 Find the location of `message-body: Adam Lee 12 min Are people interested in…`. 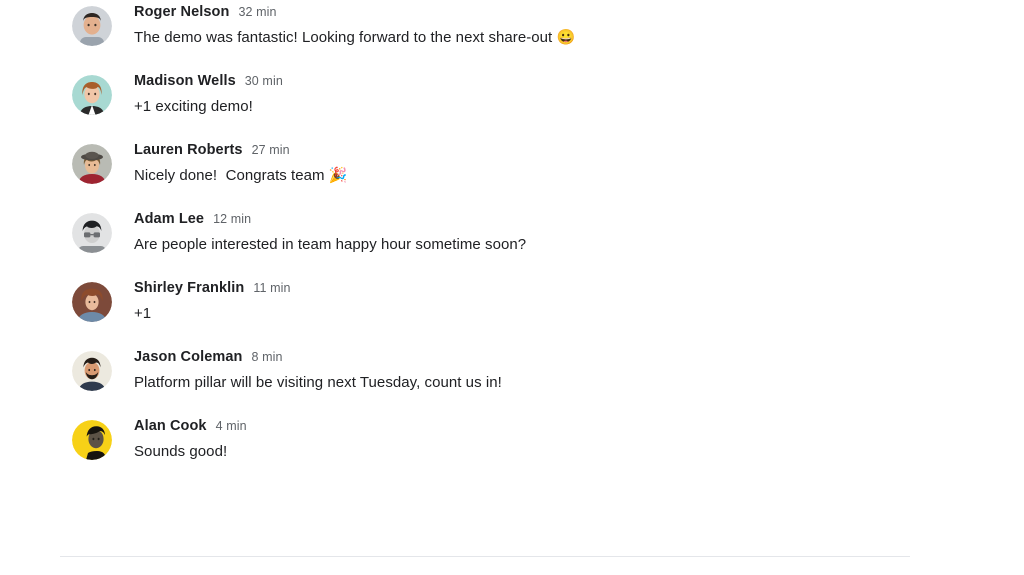

message-body: Adam Lee 12 min Are people interested in… is located at coordinates (330, 232).